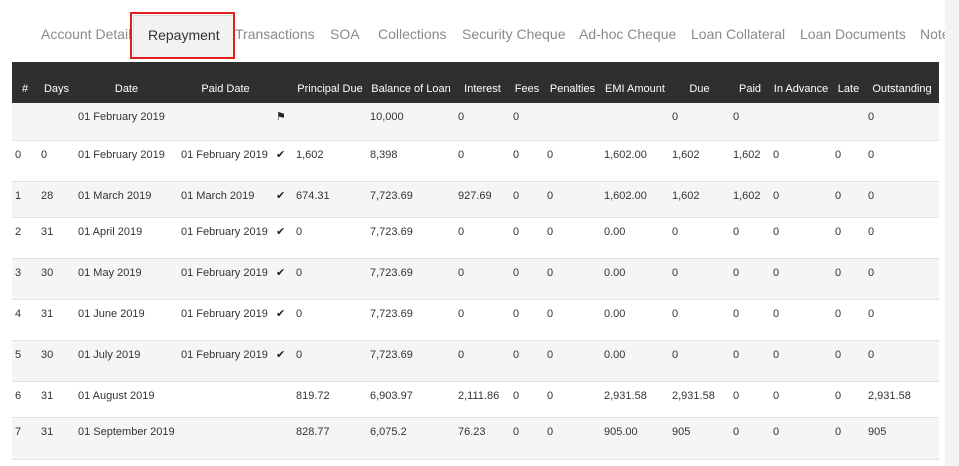  I want to click on cell-principal-due, so click(330, 122).